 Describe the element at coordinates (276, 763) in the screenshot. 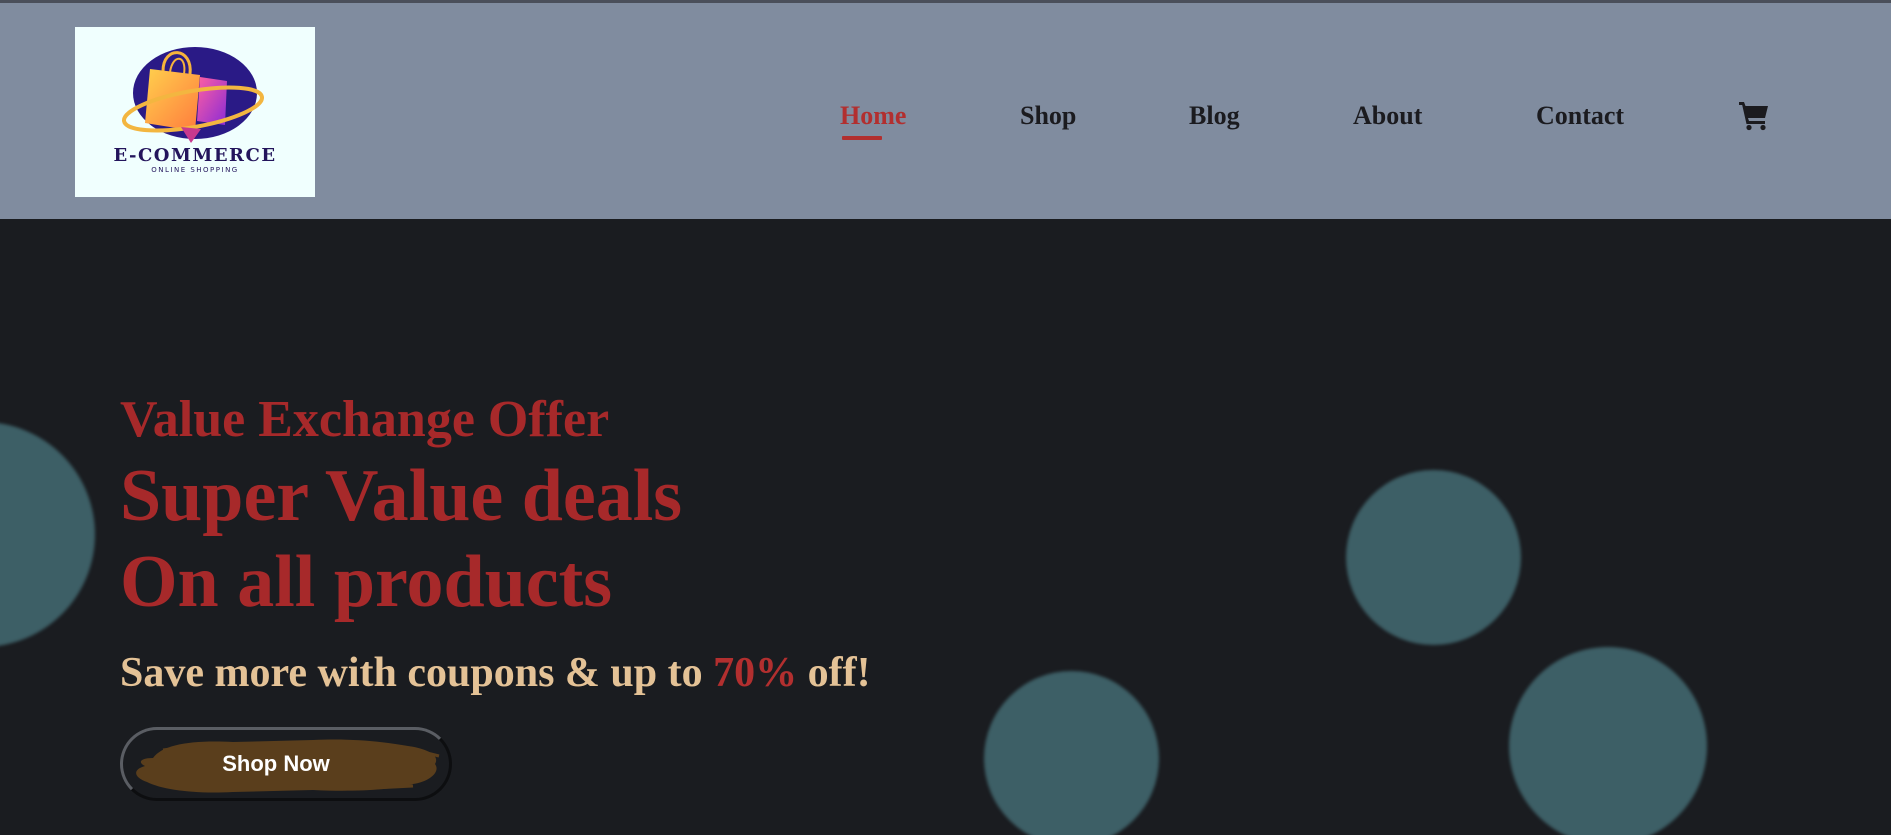

I see `shop-now-label: Shop Now` at that location.